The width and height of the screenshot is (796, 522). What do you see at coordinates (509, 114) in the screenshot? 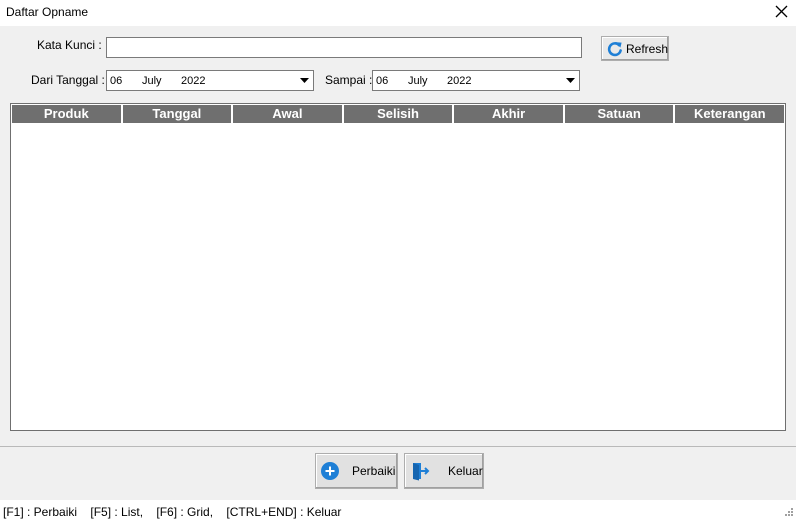
I see `column-header-akhir: Akhir` at bounding box center [509, 114].